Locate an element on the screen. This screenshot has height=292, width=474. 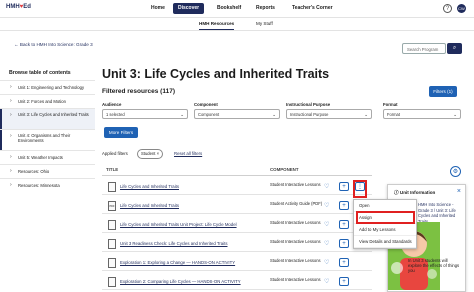
format-label: Format is located at coordinates (390, 104).